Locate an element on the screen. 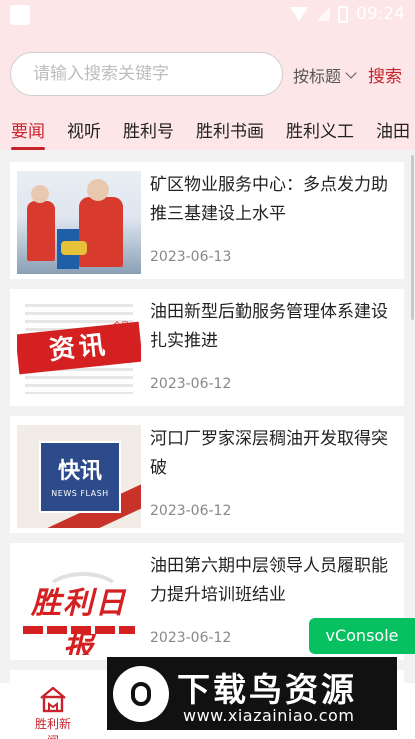 The width and height of the screenshot is (415, 739). home-icon is located at coordinates (53, 699).